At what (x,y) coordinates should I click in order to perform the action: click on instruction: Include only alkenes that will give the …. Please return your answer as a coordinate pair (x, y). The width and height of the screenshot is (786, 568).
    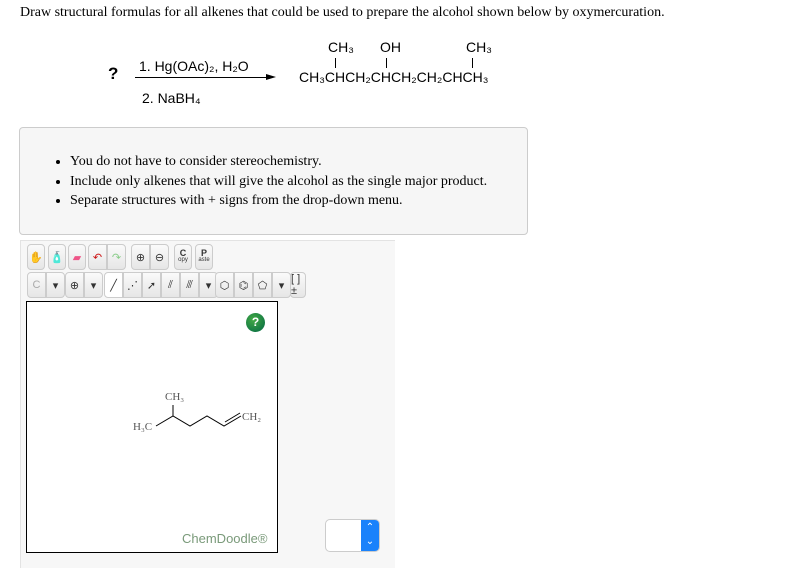
    Looking at the image, I should click on (298, 182).